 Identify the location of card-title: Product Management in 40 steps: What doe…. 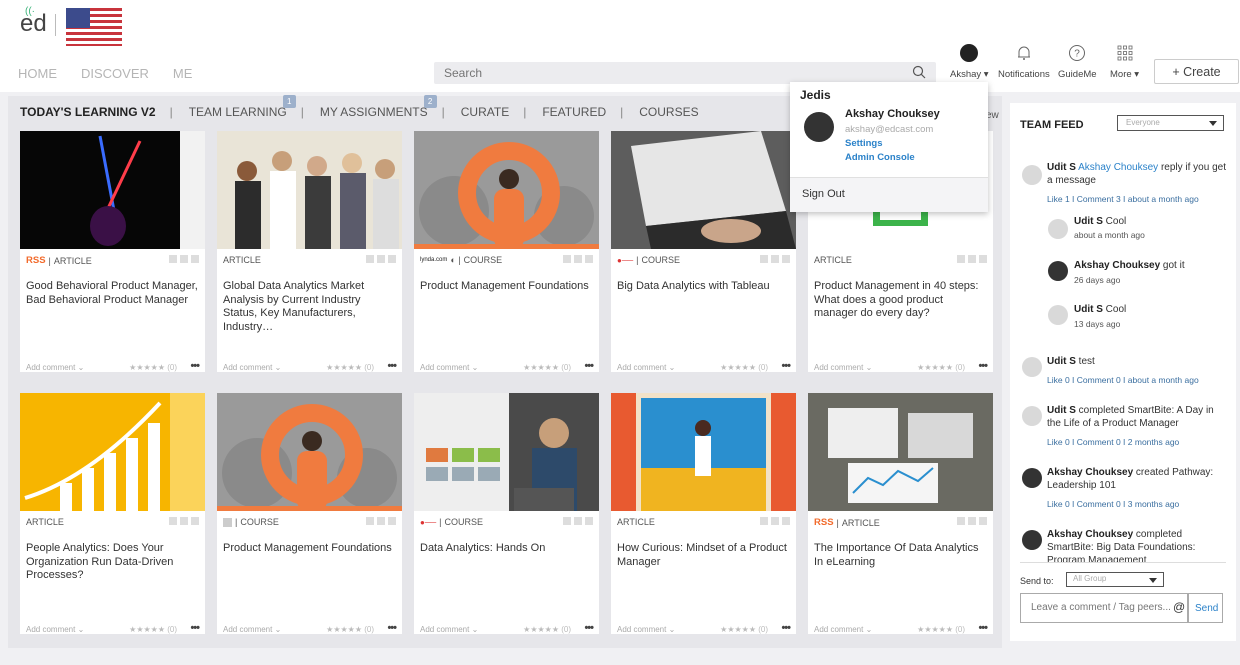
(900, 300).